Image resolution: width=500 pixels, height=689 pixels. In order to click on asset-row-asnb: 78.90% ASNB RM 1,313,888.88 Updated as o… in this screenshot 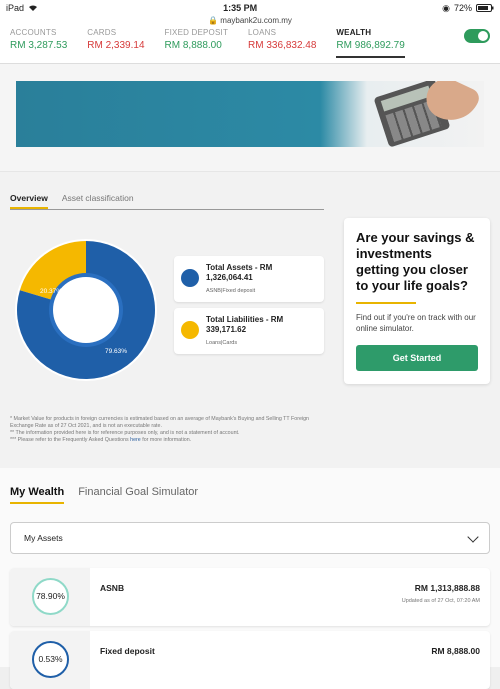, I will do `click(250, 597)`.